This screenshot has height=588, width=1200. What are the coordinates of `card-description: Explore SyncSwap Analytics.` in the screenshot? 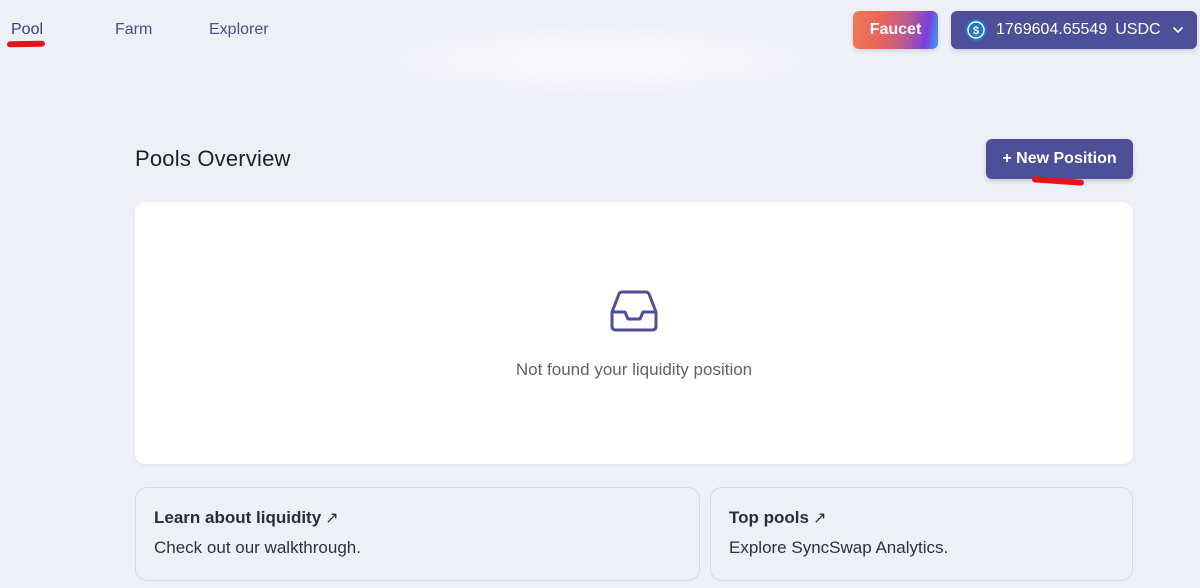 It's located at (839, 547).